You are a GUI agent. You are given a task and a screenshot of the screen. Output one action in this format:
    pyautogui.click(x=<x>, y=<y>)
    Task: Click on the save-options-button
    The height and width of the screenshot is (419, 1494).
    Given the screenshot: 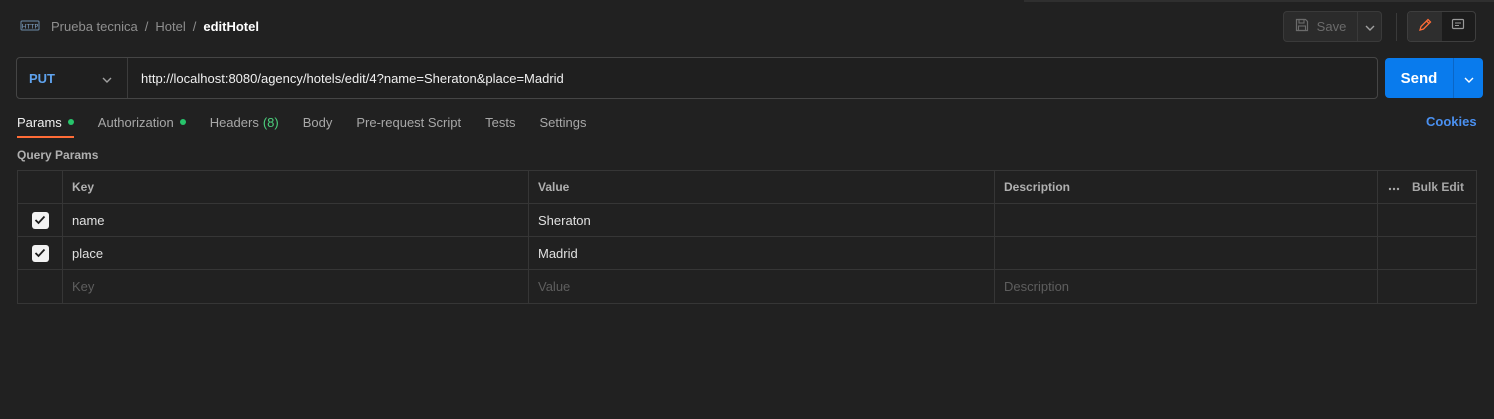 What is the action you would take?
    pyautogui.click(x=1370, y=26)
    